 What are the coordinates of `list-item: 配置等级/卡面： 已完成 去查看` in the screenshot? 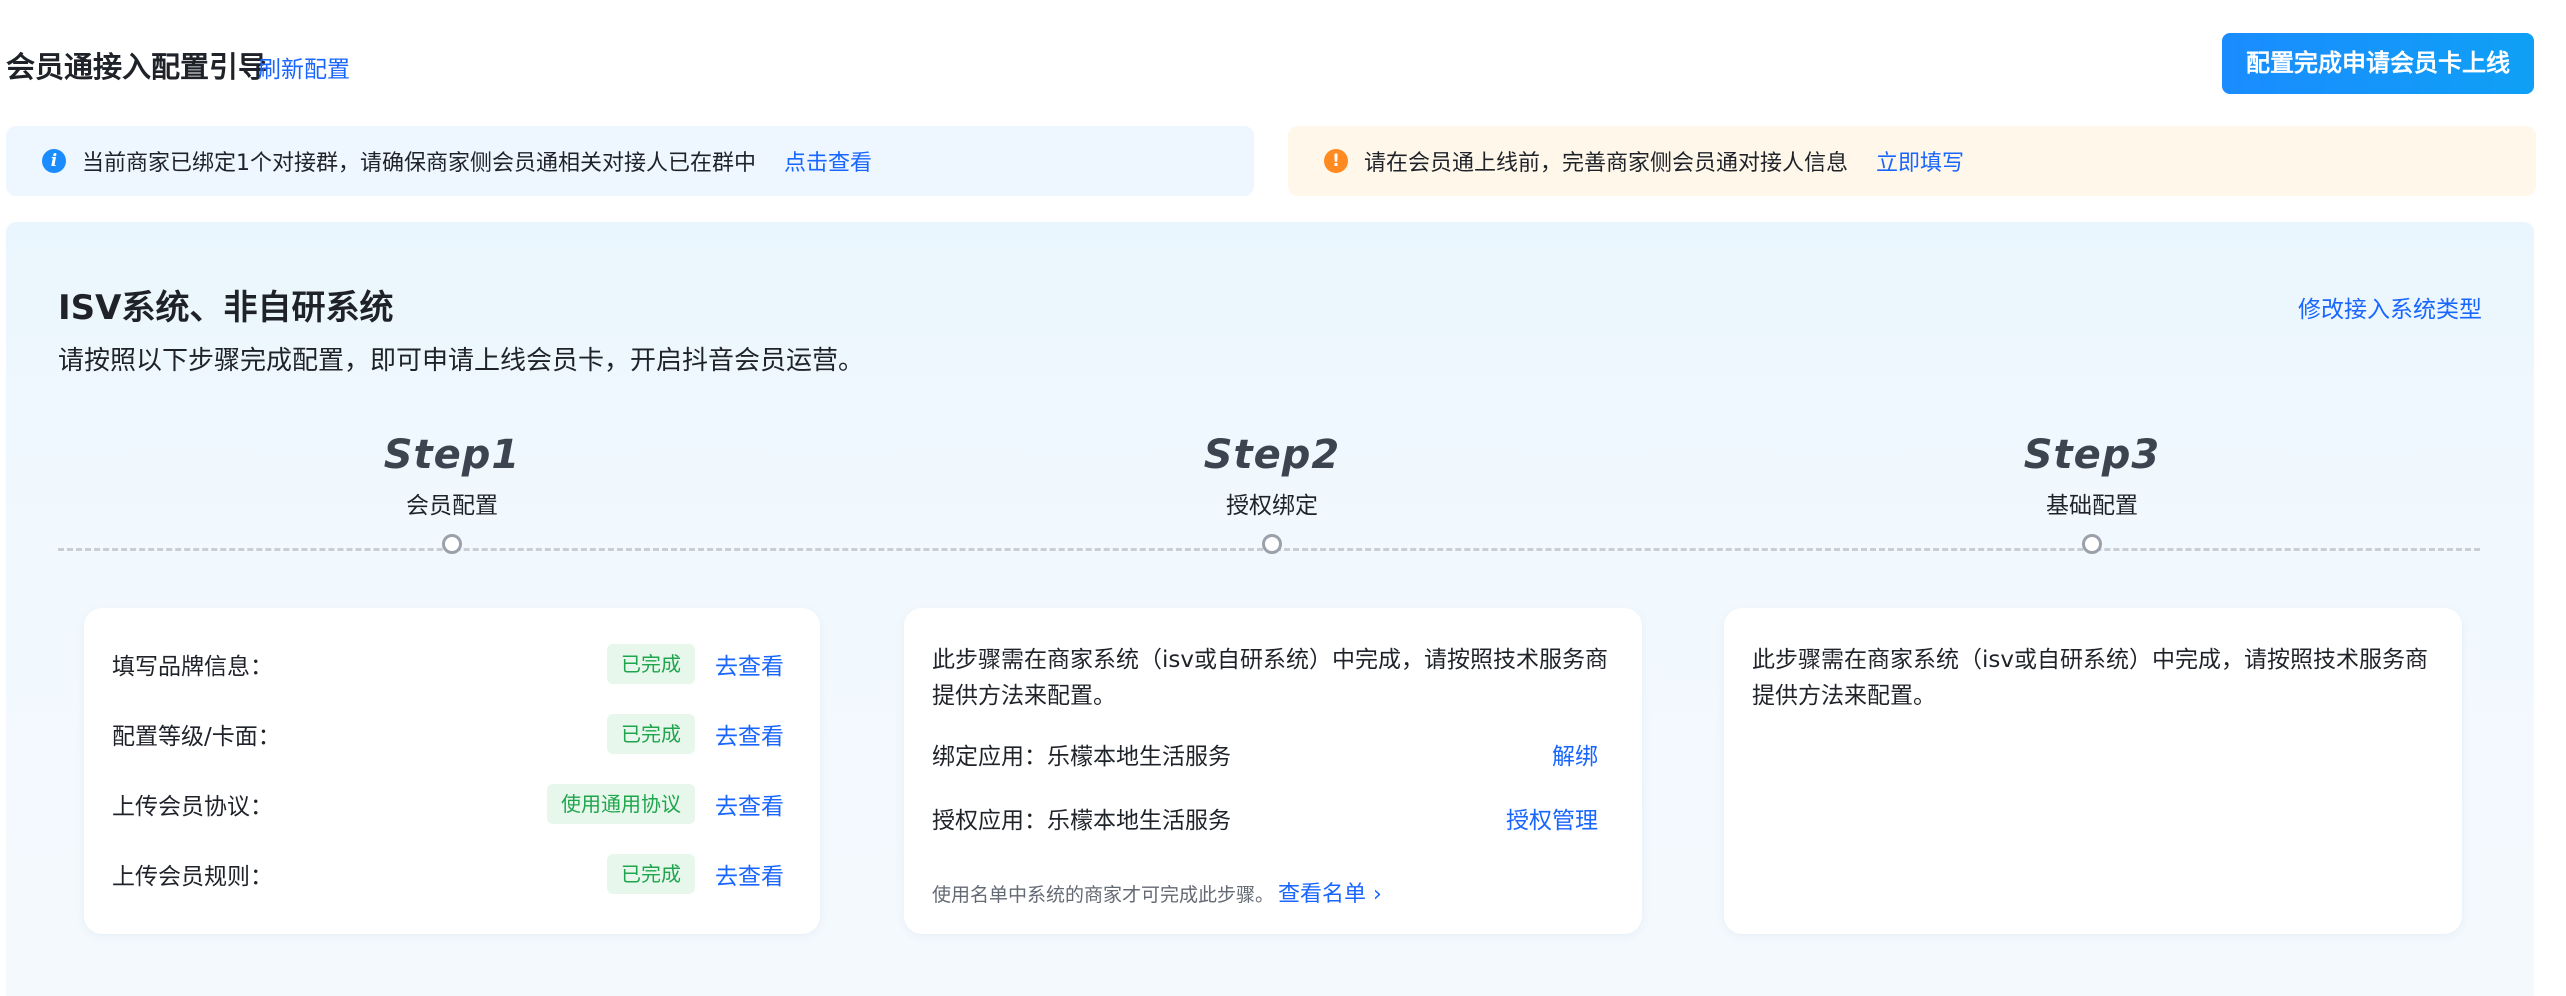 It's located at (448, 734).